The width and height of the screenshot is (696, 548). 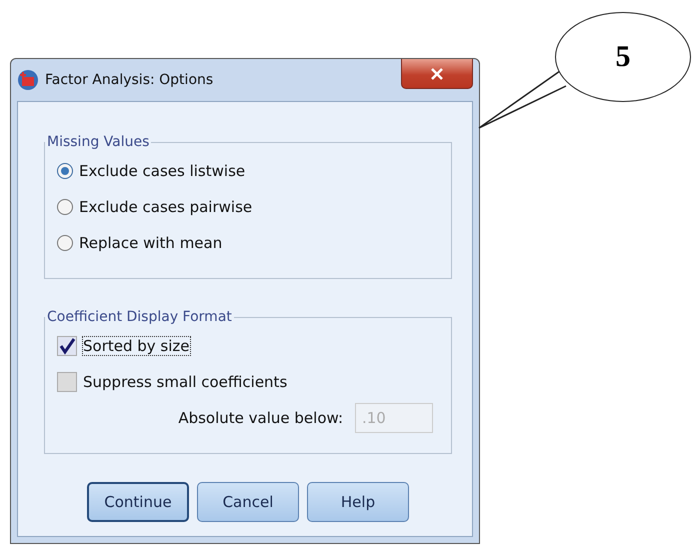 I want to click on dialog-button: Help, so click(x=358, y=502).